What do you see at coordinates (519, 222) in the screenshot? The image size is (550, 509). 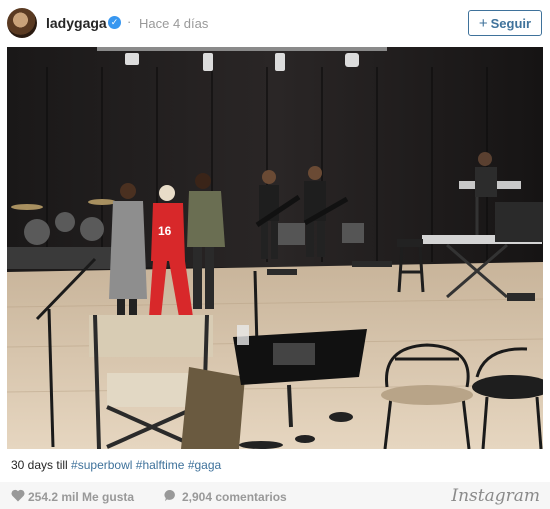 I see `equipment-rack` at bounding box center [519, 222].